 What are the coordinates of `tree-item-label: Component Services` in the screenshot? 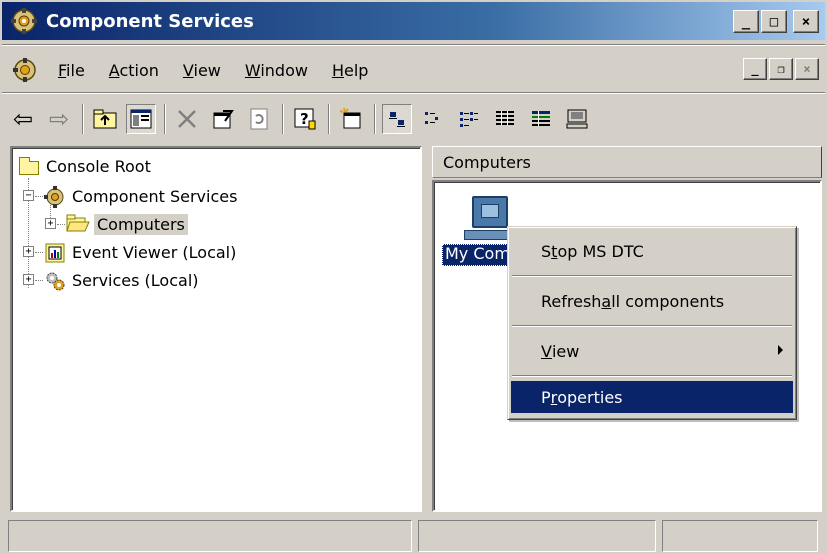 It's located at (155, 196).